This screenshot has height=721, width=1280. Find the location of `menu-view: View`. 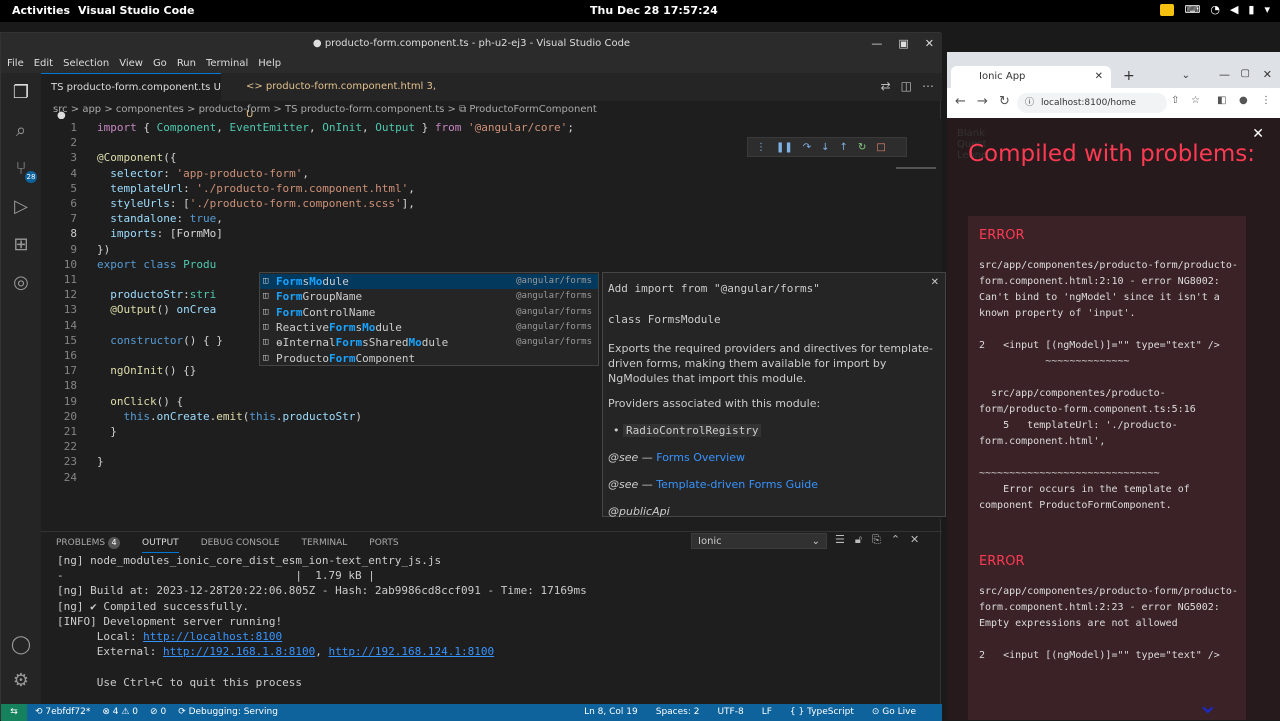

menu-view: View is located at coordinates (131, 64).